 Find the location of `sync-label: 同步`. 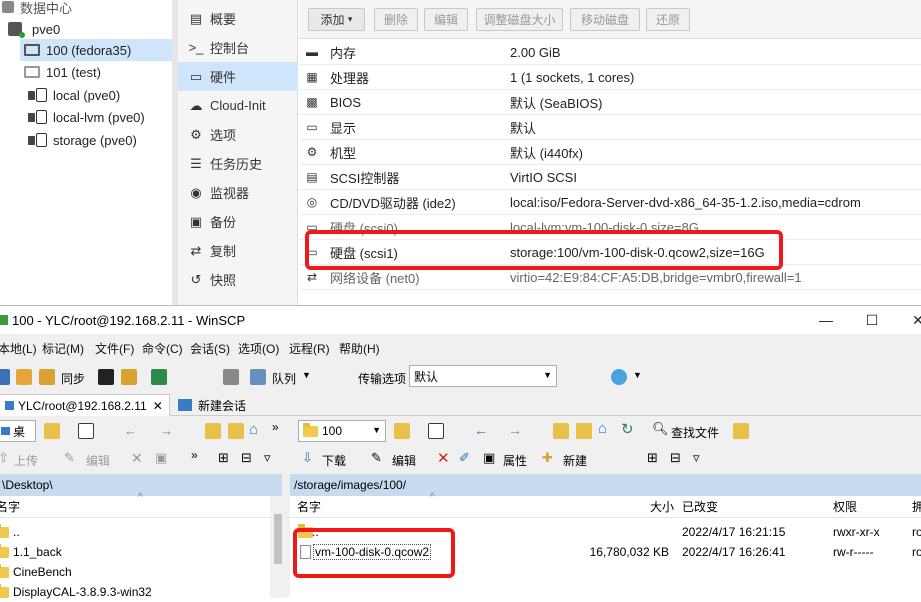

sync-label: 同步 is located at coordinates (73, 378).